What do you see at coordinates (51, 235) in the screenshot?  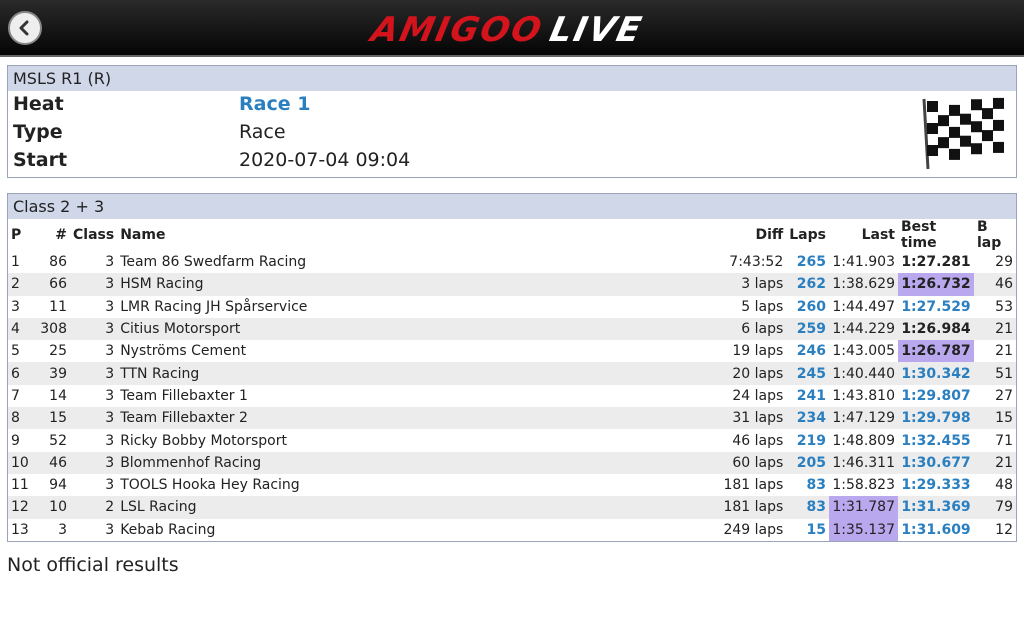 I see `col-number: #` at bounding box center [51, 235].